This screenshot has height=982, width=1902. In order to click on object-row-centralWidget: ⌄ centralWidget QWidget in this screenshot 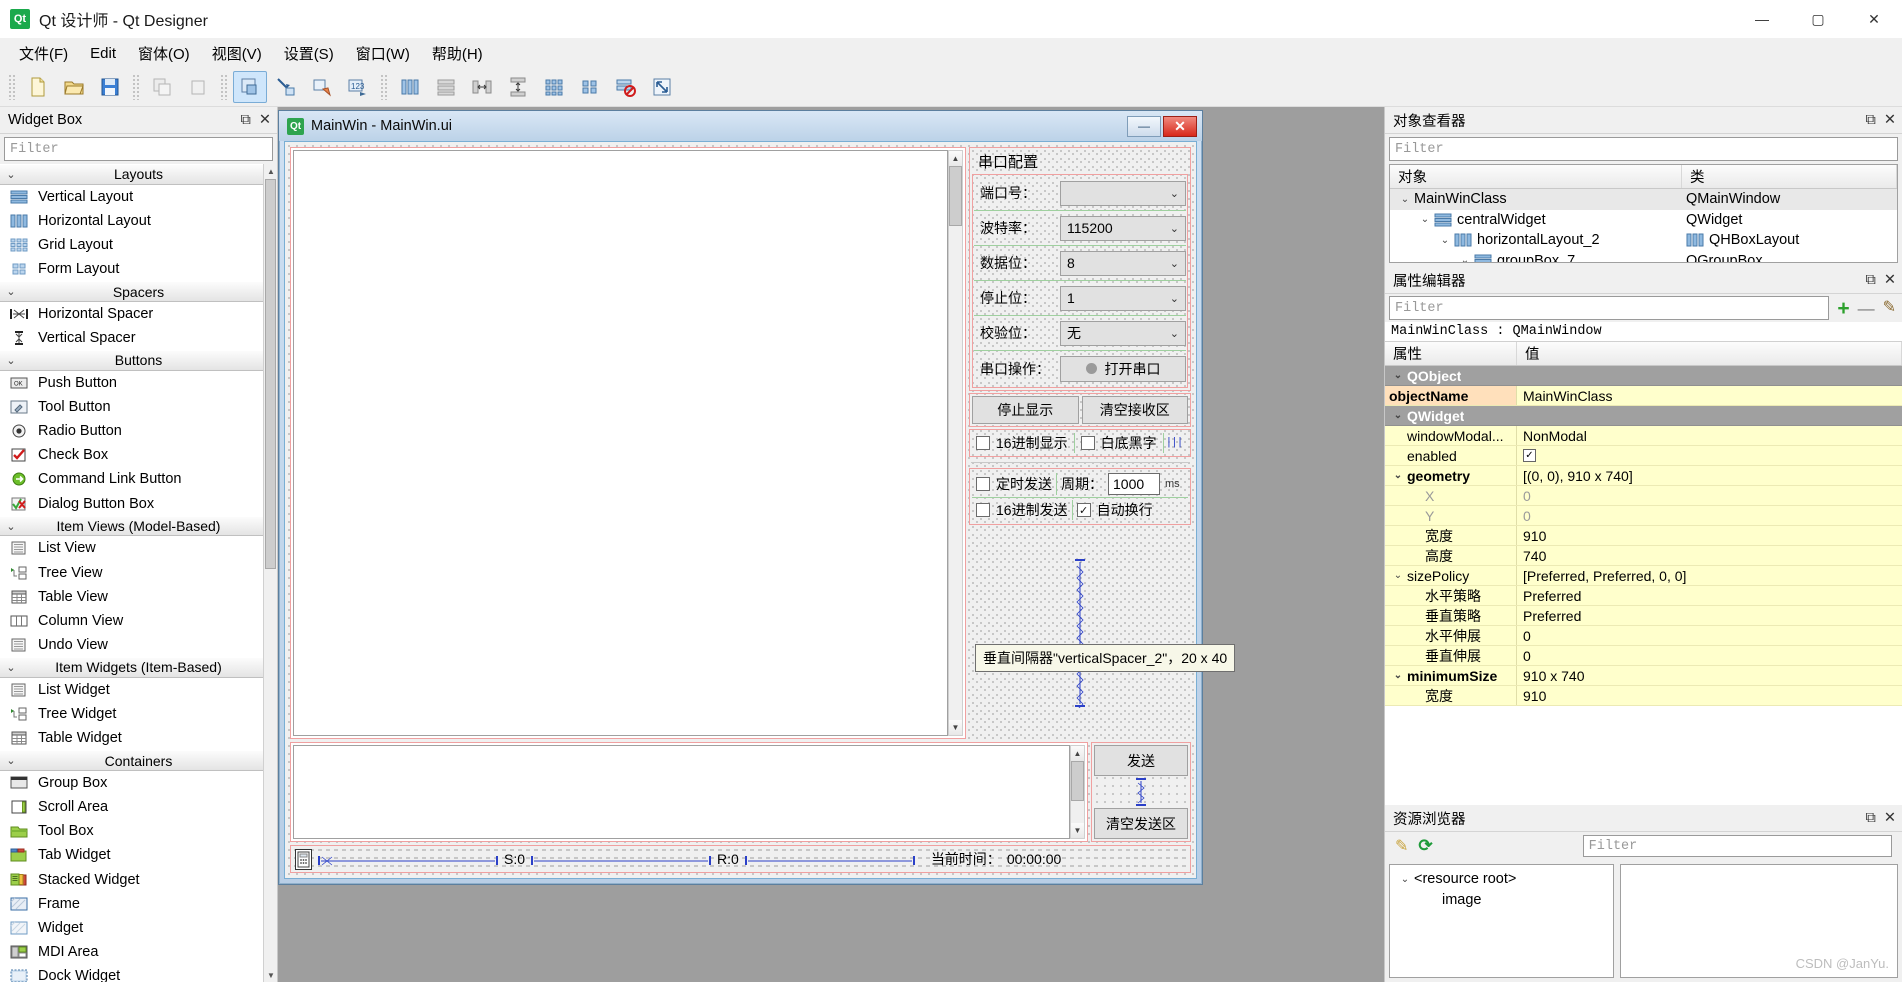, I will do `click(1643, 220)`.